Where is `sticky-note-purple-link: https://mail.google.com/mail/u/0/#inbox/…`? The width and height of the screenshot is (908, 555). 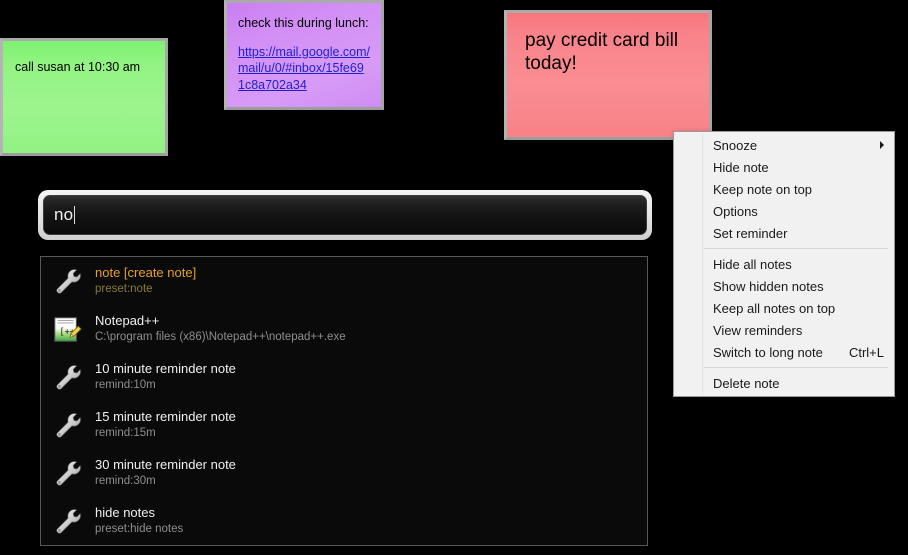
sticky-note-purple-link: https://mail.google.com/mail/u/0/#inbox/… is located at coordinates (304, 68).